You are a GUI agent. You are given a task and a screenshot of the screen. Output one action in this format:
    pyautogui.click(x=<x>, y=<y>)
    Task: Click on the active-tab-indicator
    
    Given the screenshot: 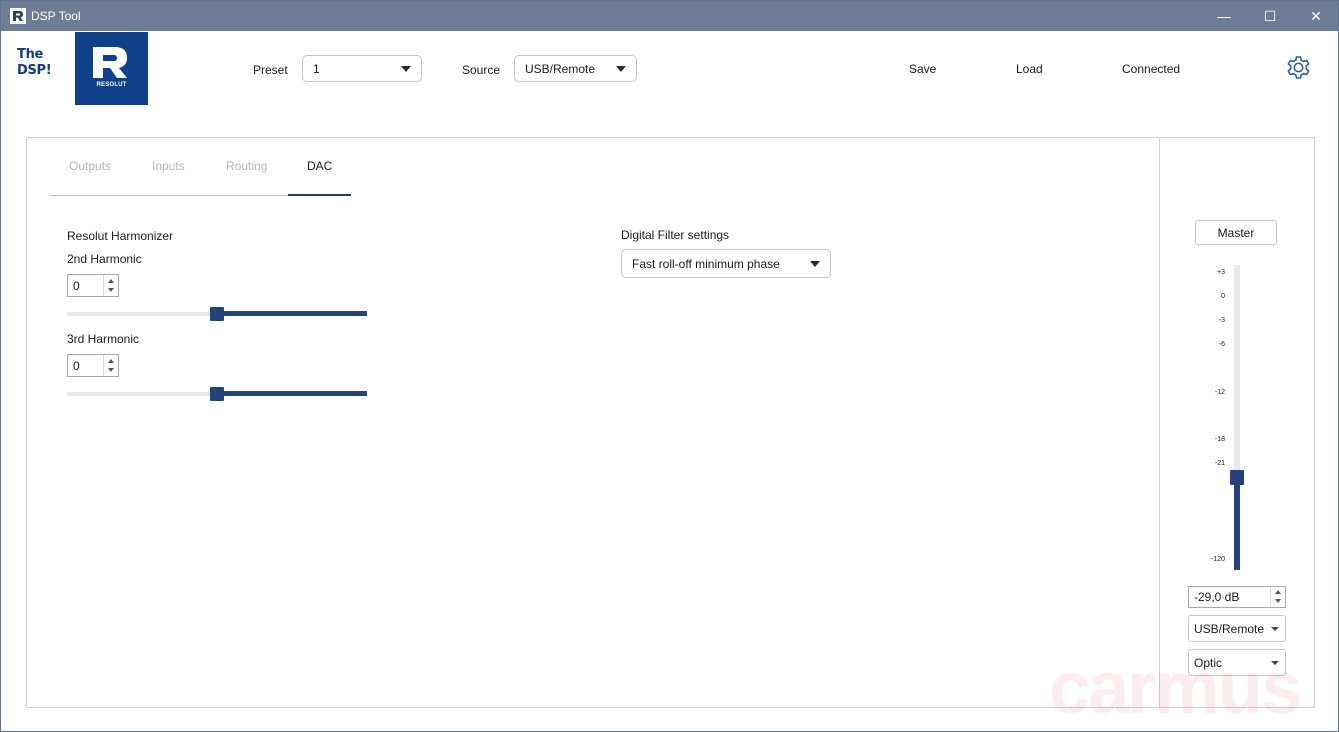 What is the action you would take?
    pyautogui.click(x=319, y=195)
    